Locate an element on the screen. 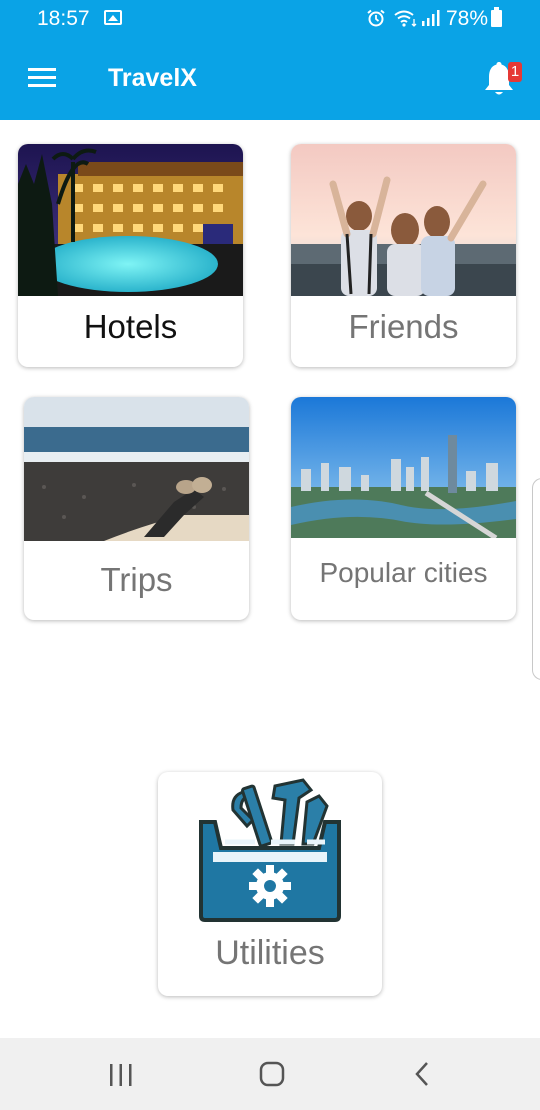 The image size is (540, 1110). wifi-icon is located at coordinates (405, 18).